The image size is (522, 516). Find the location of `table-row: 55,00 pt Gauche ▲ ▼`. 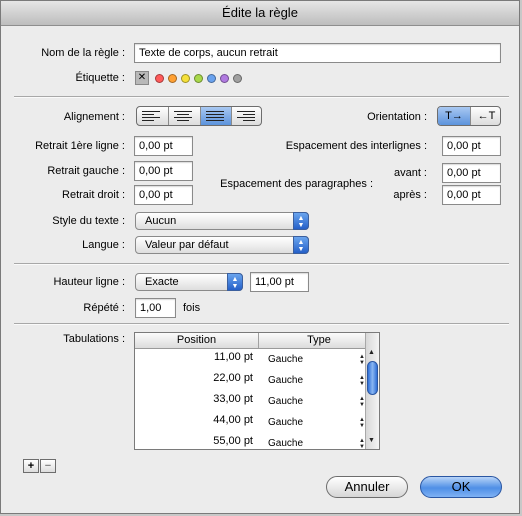

table-row: 55,00 pt Gauche ▲ ▼ is located at coordinates (250, 441).